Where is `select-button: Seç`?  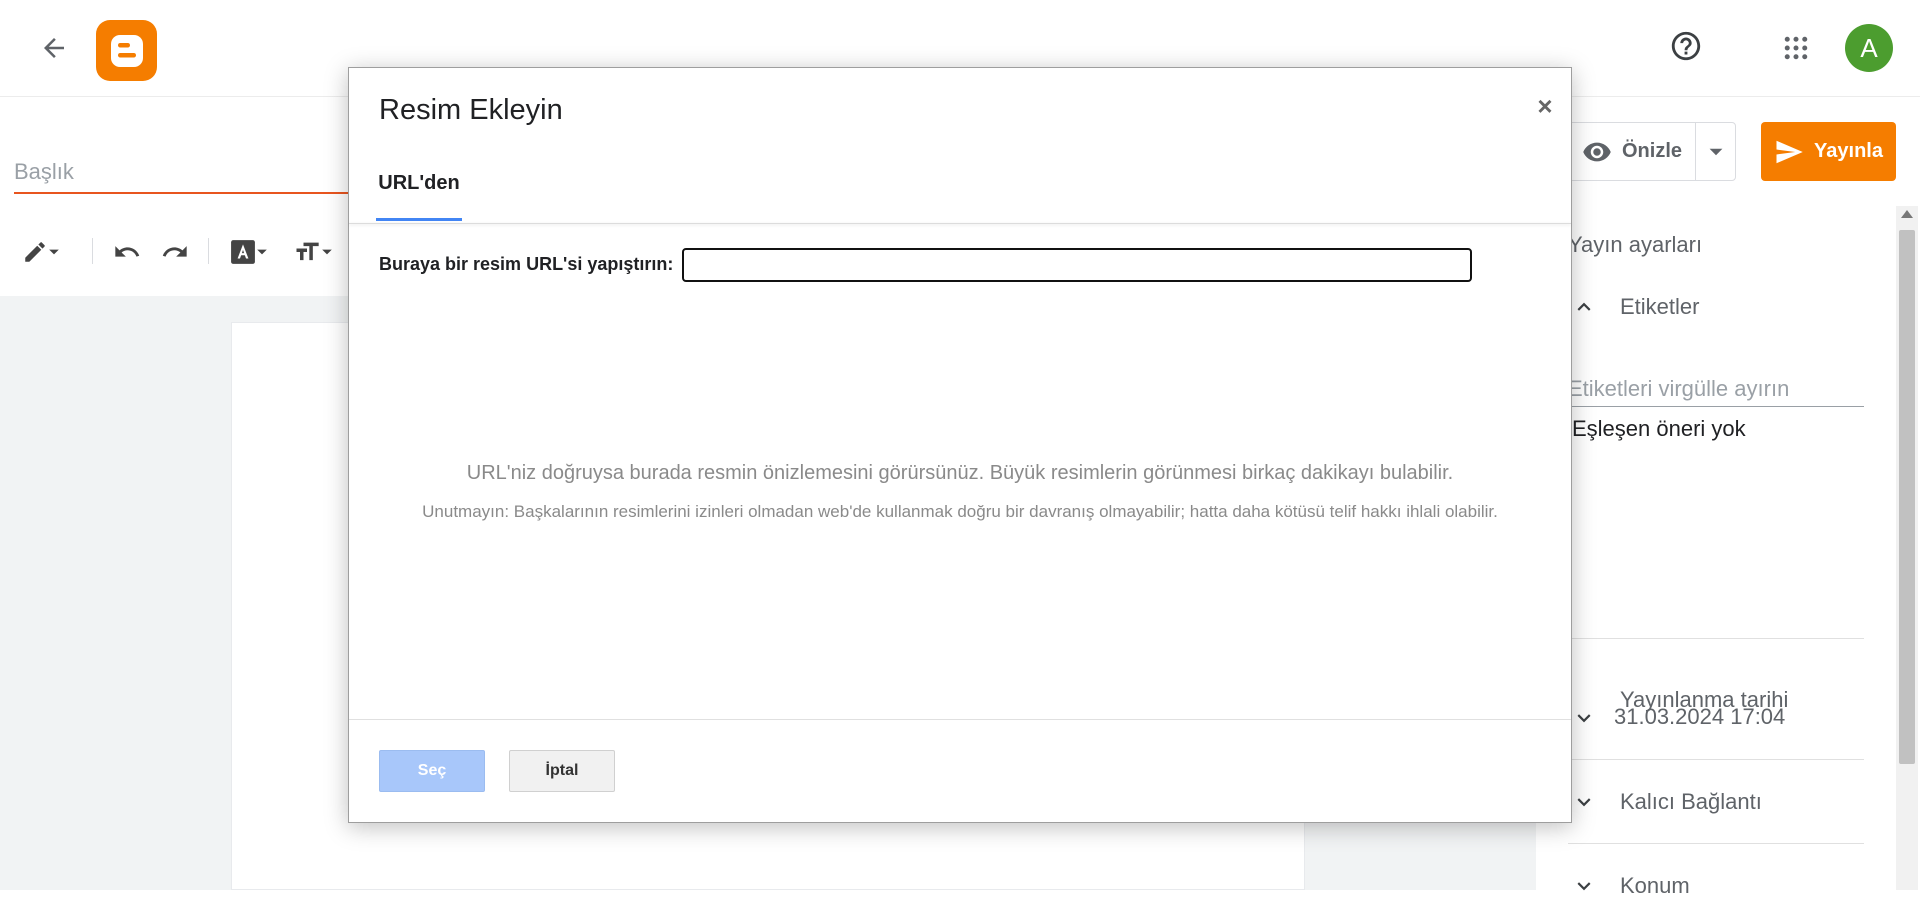
select-button: Seç is located at coordinates (432, 771).